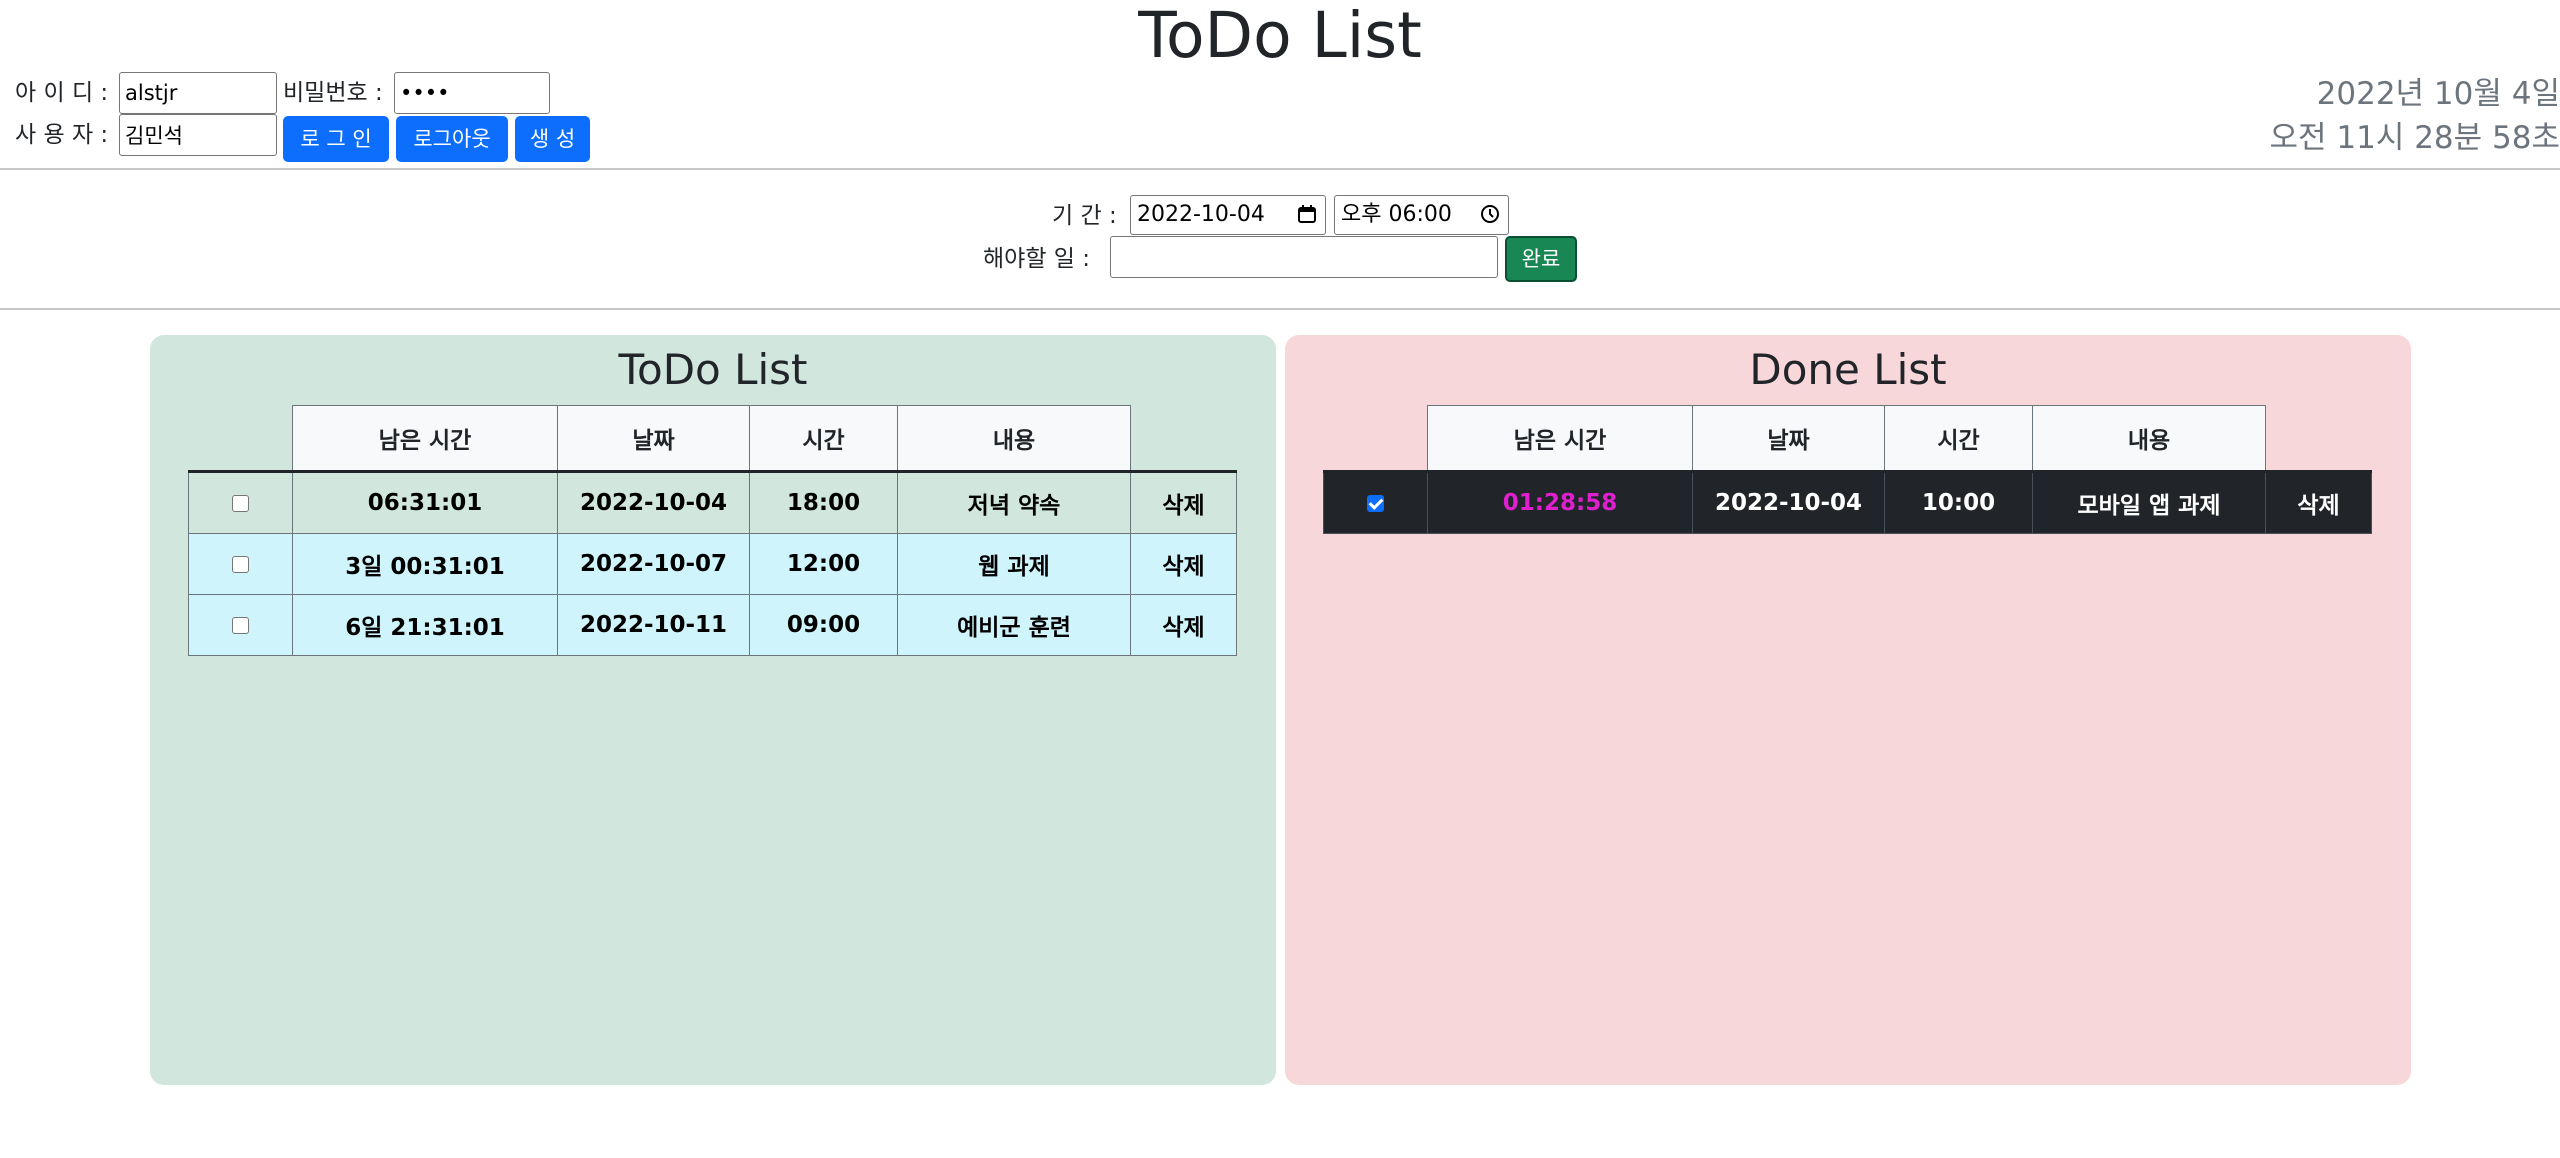  I want to click on date-input: 2022-10-04, so click(1228, 215).